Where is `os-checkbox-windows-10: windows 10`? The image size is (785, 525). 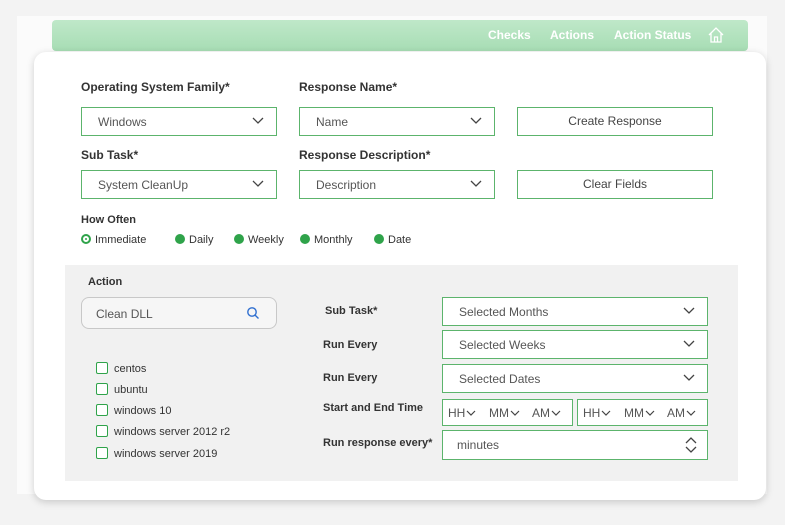 os-checkbox-windows-10: windows 10 is located at coordinates (133, 410).